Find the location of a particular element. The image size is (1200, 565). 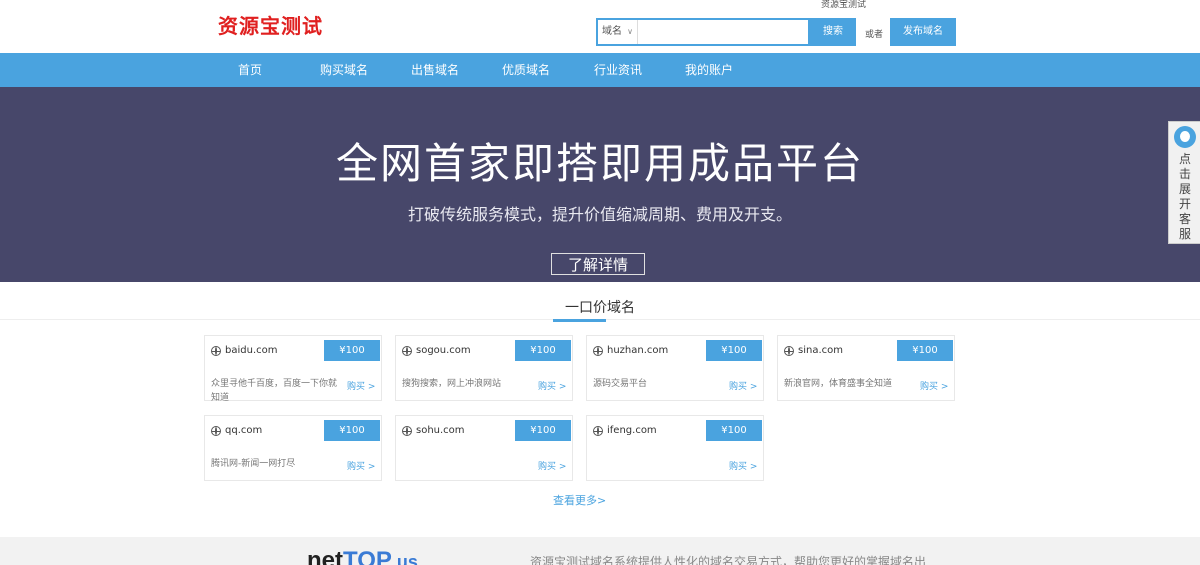

domain-card: ifeng.com ¥100 购买 > is located at coordinates (675, 448).